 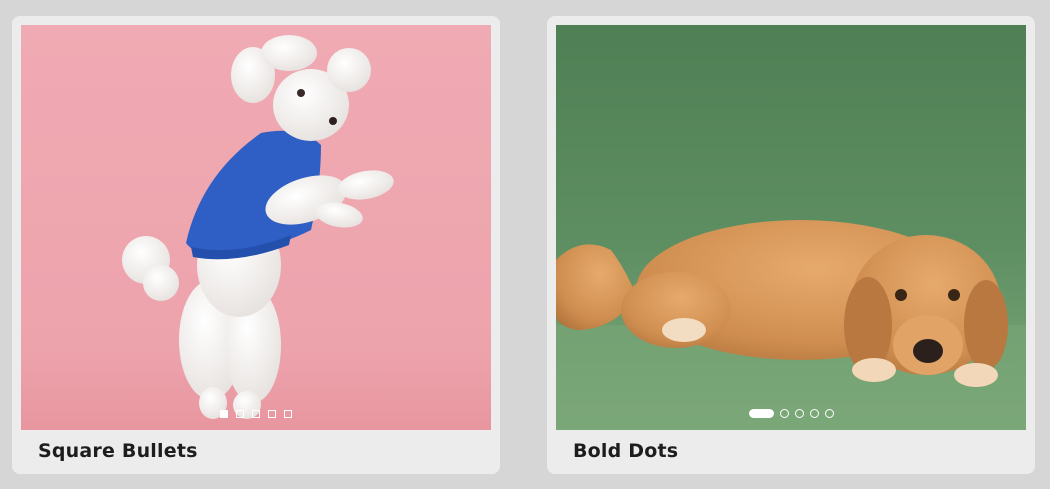 What do you see at coordinates (626, 451) in the screenshot?
I see `card-title: Bold Dots` at bounding box center [626, 451].